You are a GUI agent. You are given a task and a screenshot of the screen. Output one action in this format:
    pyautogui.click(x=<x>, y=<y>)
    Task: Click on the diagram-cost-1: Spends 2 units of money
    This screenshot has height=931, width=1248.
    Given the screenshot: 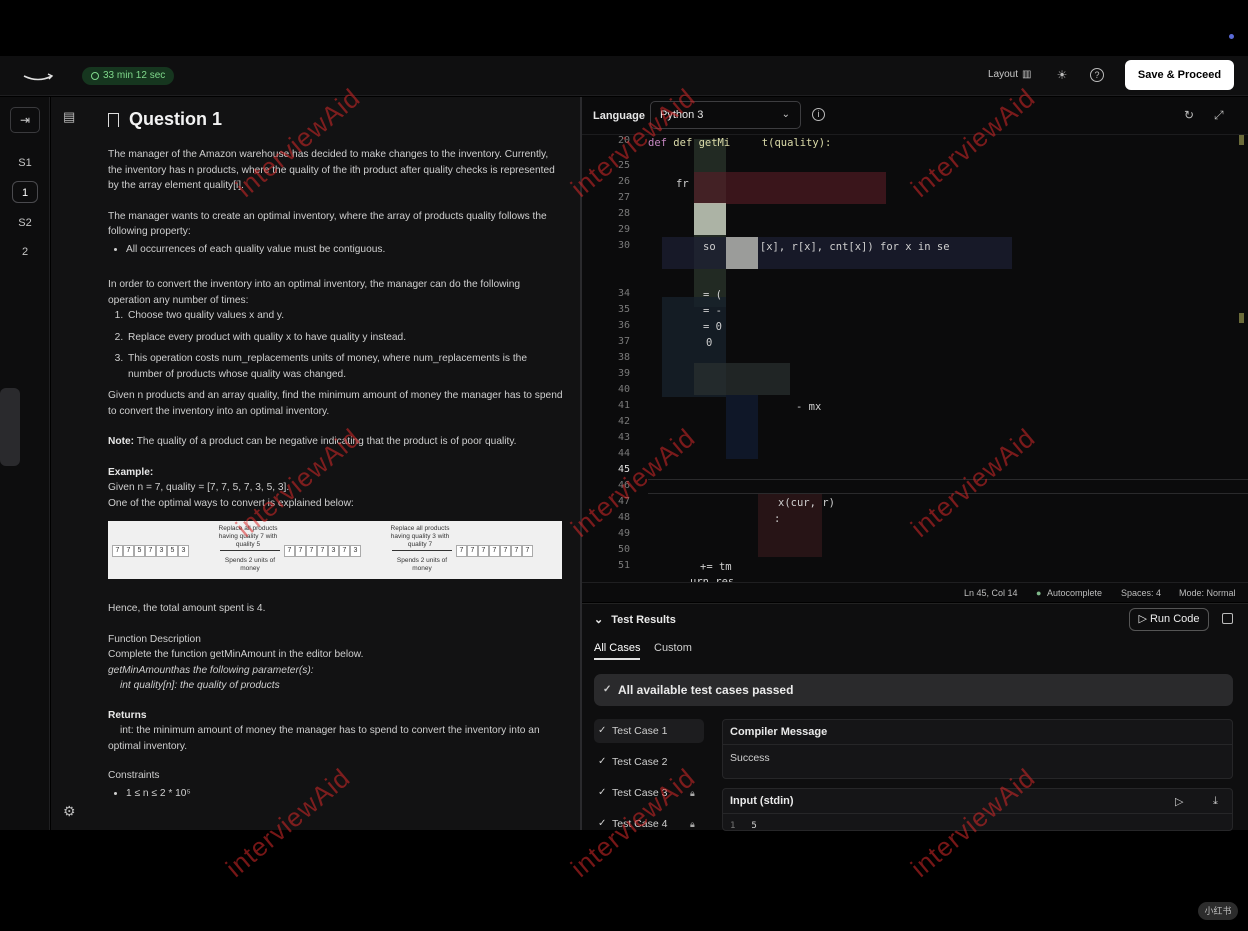 What is the action you would take?
    pyautogui.click(x=250, y=564)
    